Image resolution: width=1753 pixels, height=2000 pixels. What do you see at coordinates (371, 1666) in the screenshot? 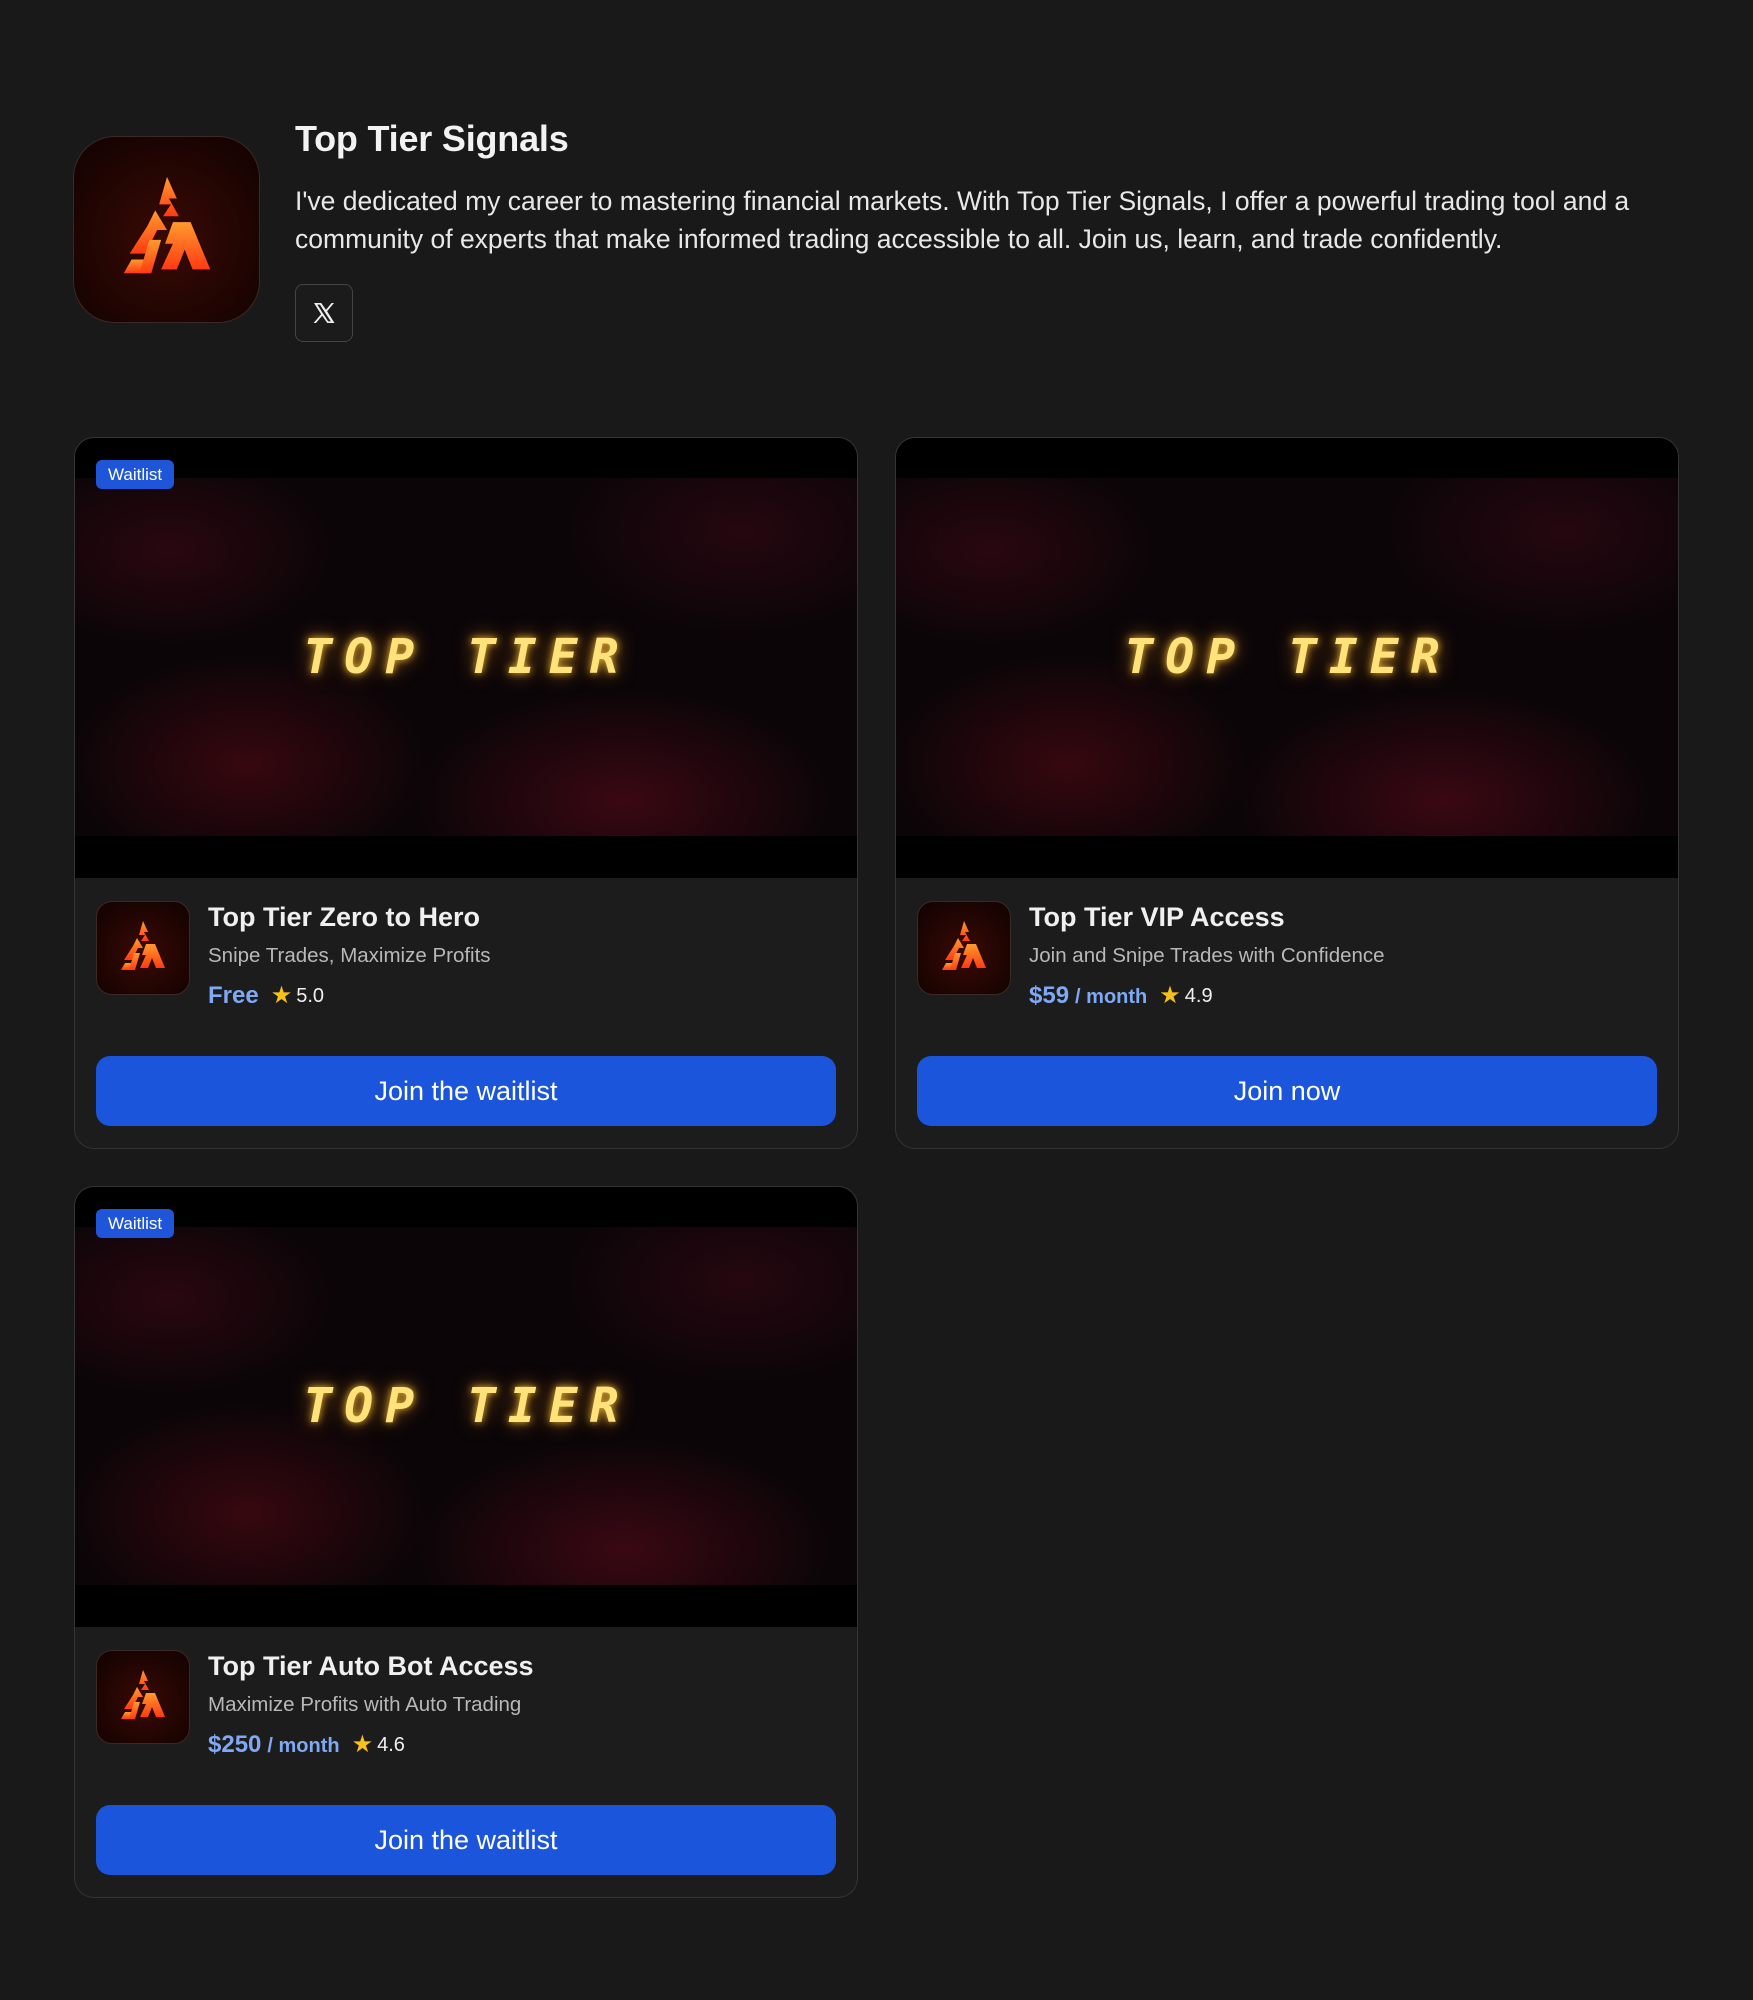
I see `product-title: Top Tier Auto Bot Access` at bounding box center [371, 1666].